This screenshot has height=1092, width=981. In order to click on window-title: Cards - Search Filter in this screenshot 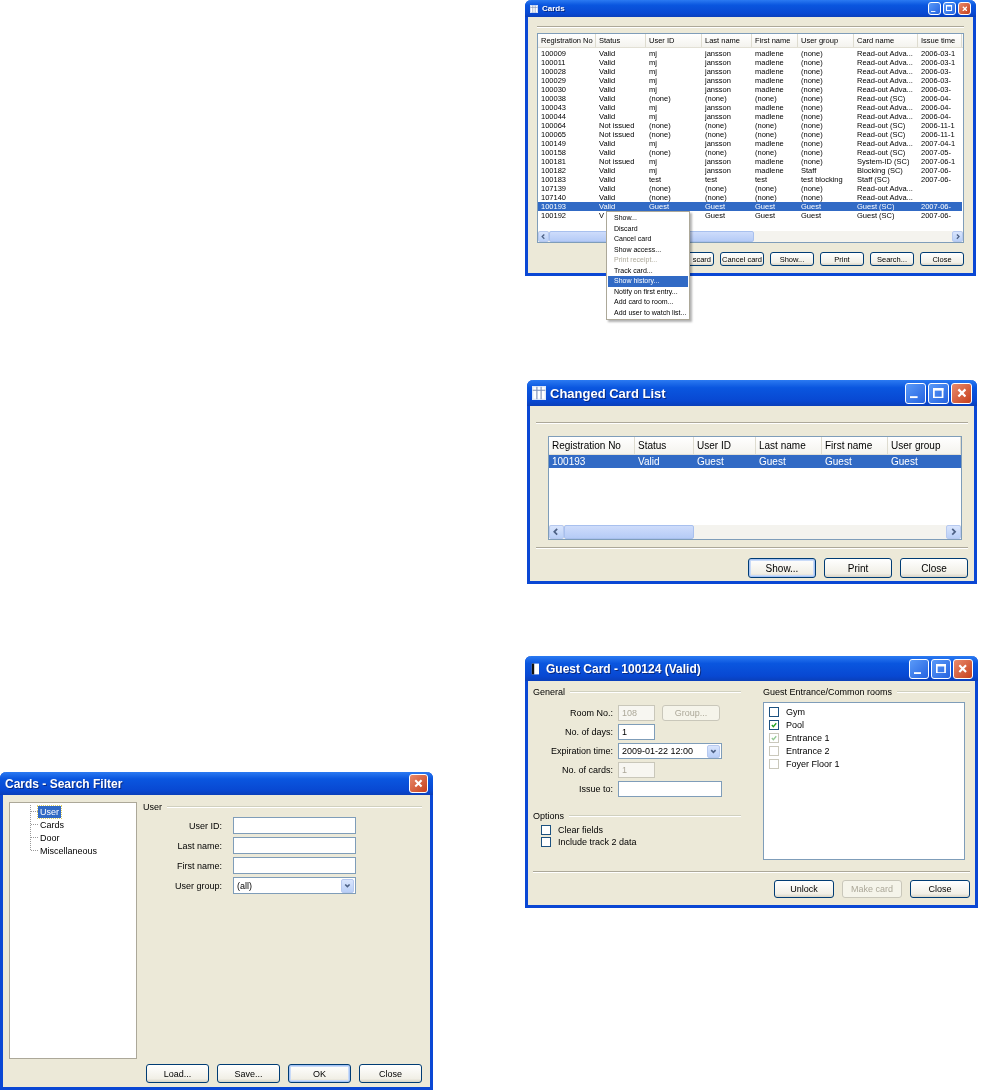, I will do `click(64, 783)`.